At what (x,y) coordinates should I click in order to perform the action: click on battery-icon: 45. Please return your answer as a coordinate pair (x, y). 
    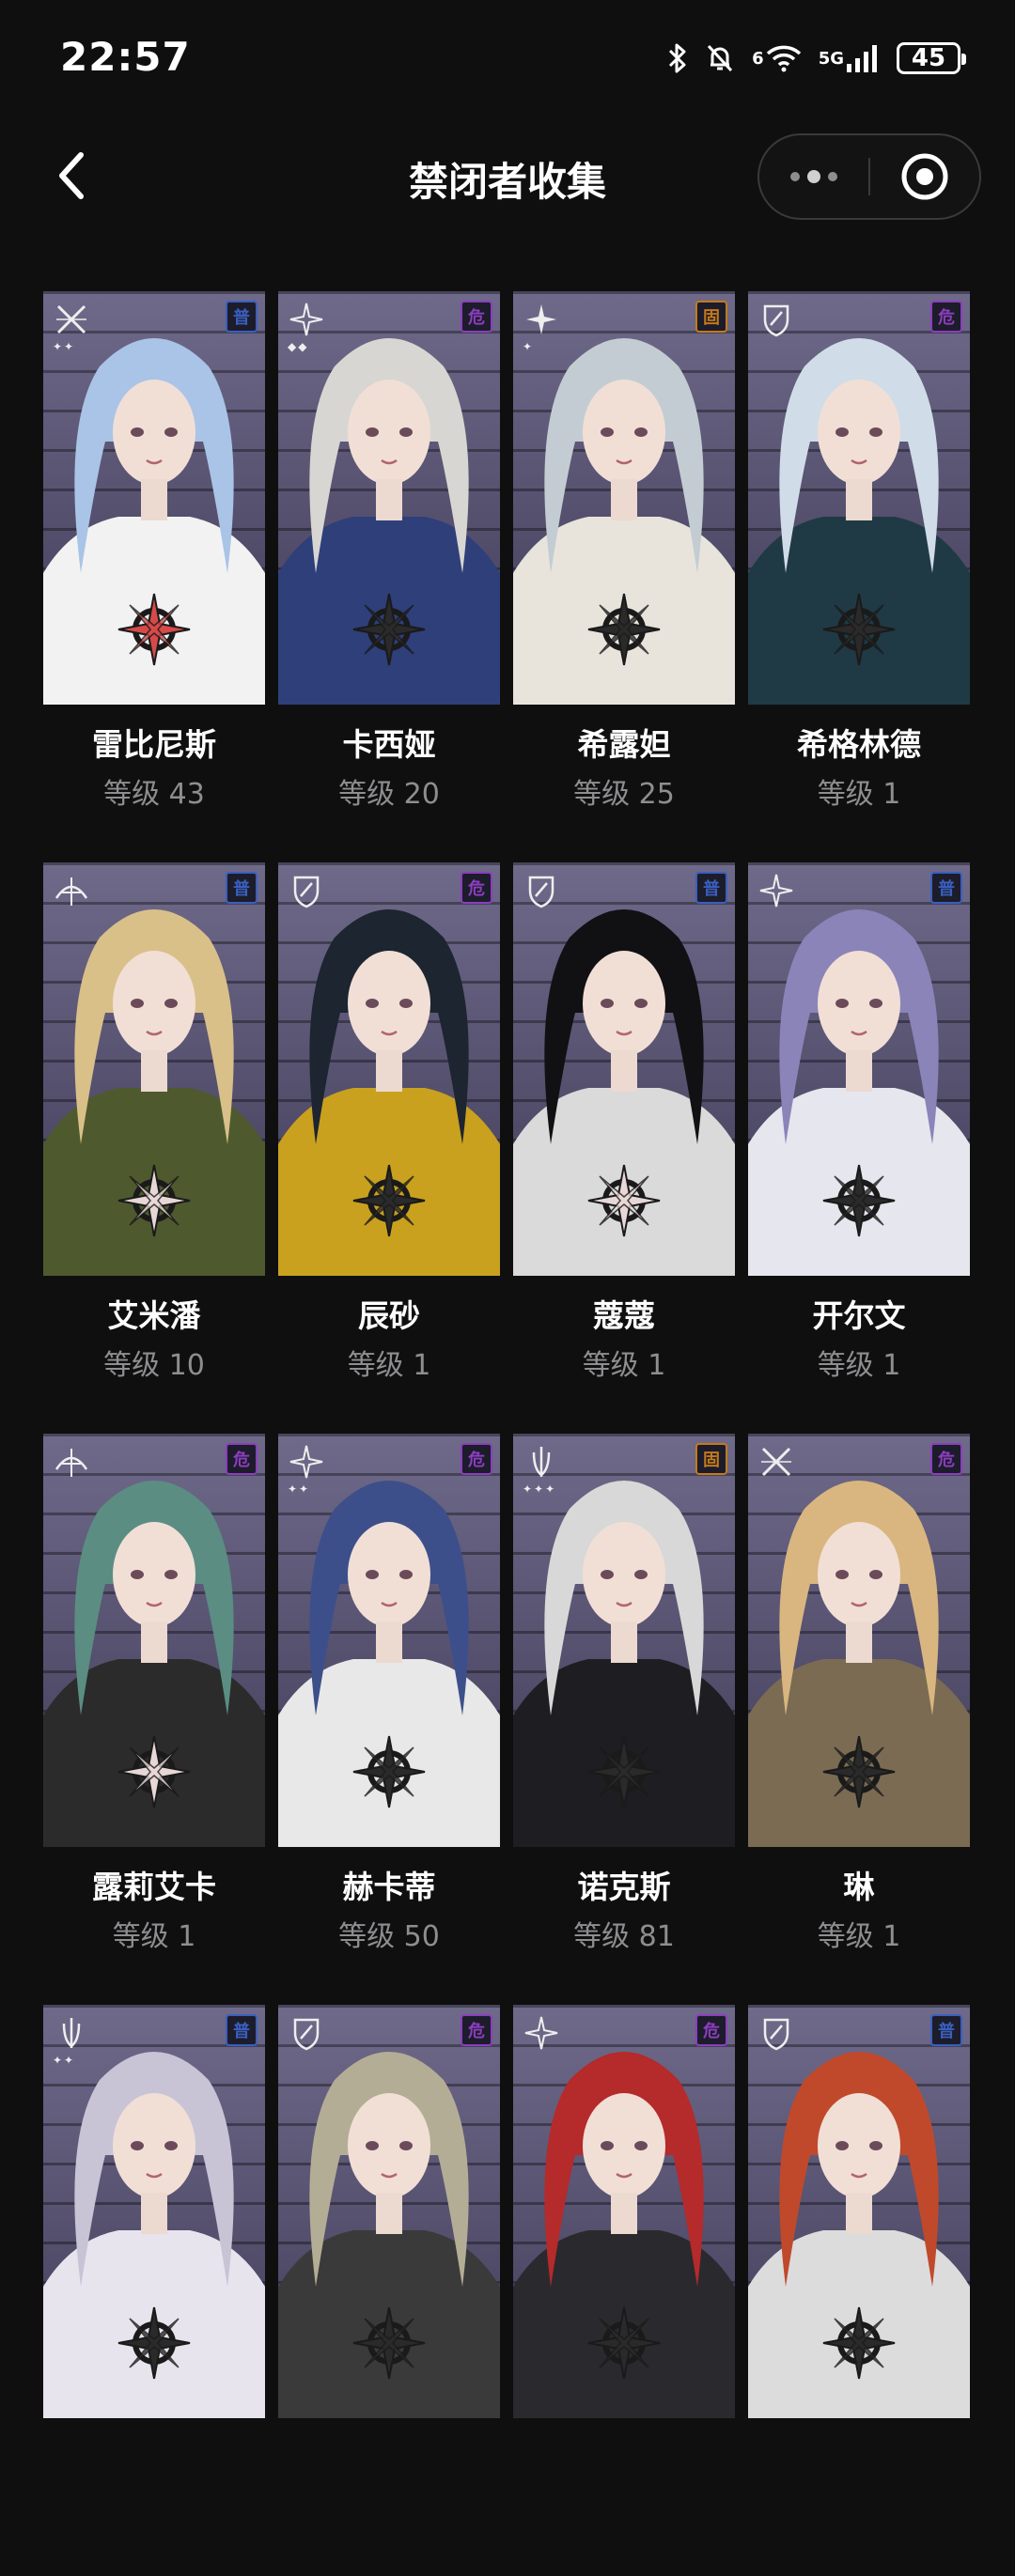
    Looking at the image, I should click on (931, 58).